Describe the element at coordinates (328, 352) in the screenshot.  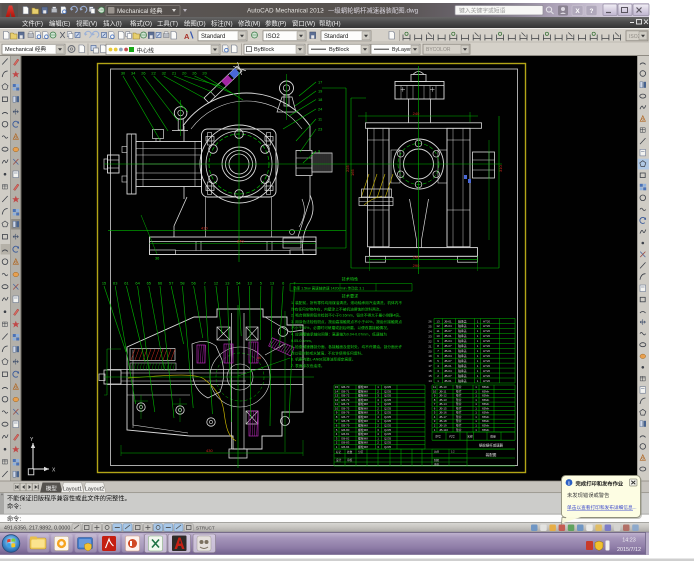
I see `svg-text: 涂以密封胶或水玻璃，不允许使用任何填料。` at that location.